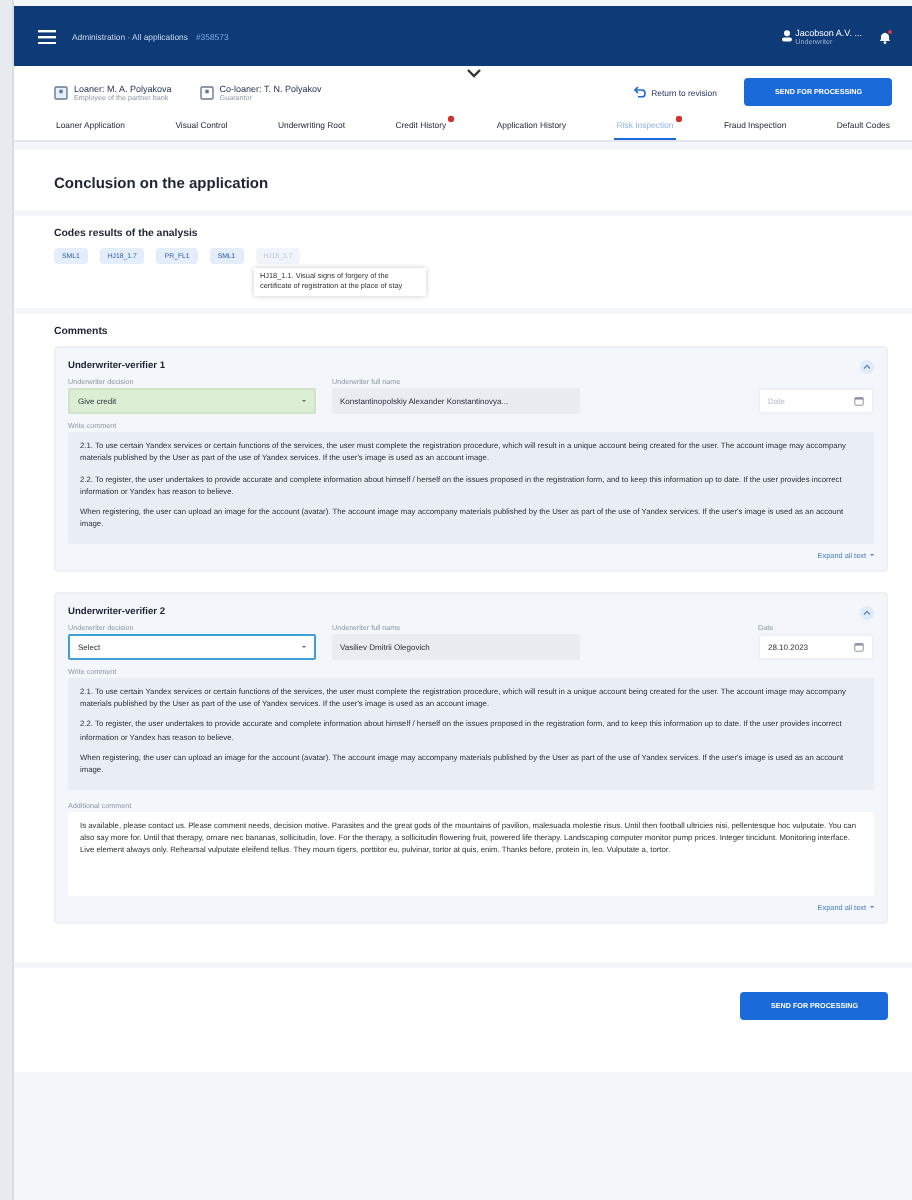  I want to click on user-icon, so click(786, 36).